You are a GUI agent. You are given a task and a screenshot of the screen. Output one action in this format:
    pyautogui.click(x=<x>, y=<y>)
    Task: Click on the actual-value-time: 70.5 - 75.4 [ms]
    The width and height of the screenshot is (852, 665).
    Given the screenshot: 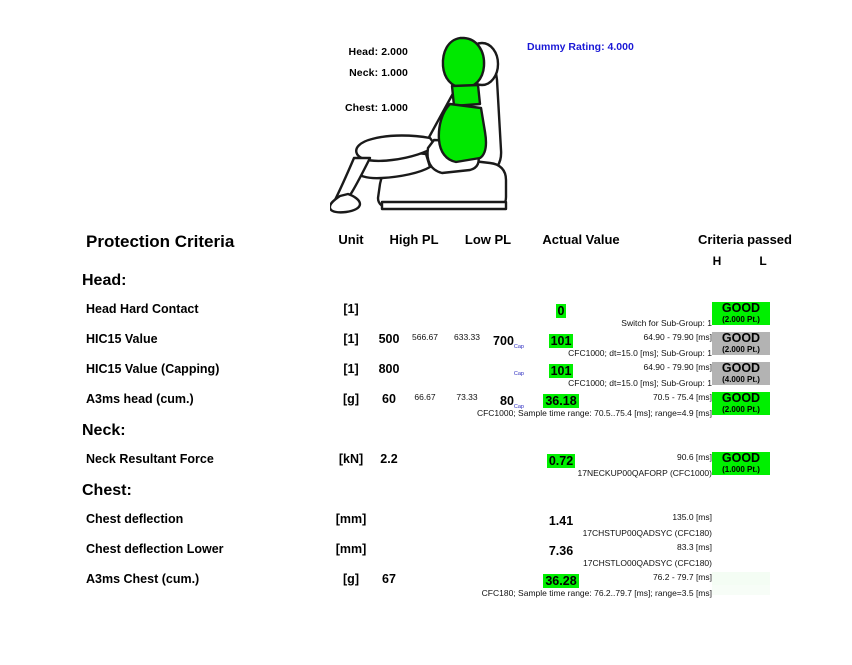 What is the action you would take?
    pyautogui.click(x=682, y=397)
    